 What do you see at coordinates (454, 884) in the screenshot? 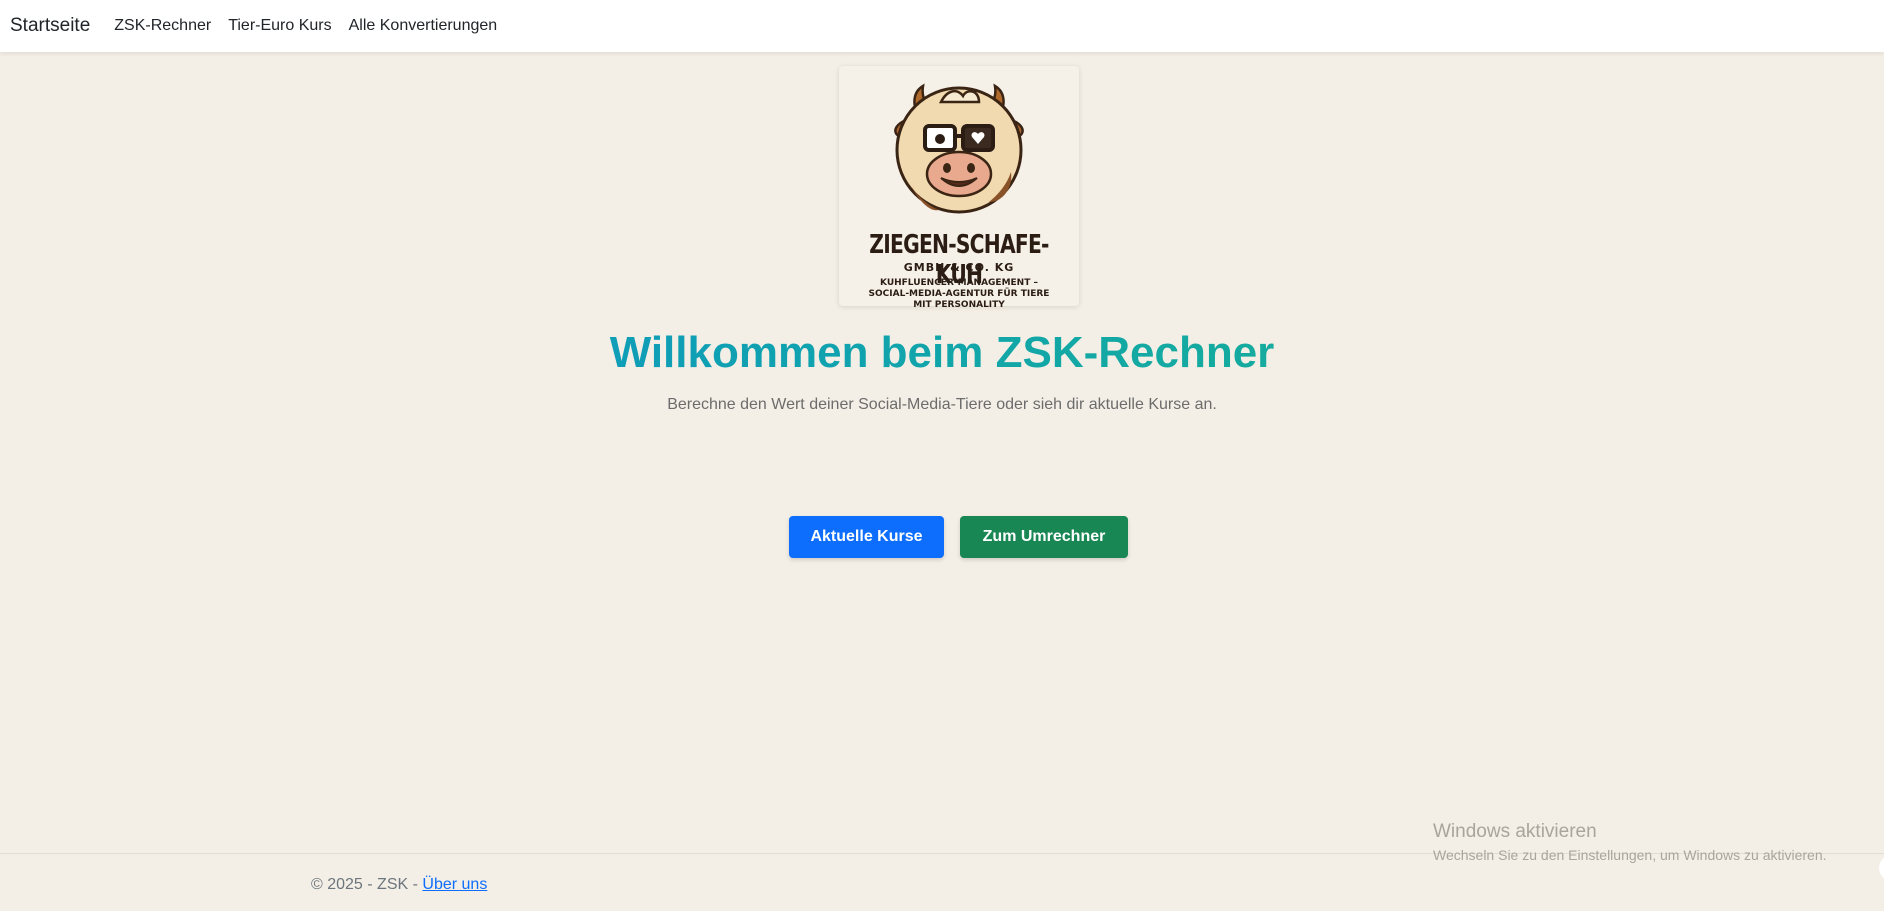
I see `about-us-link: Über uns` at bounding box center [454, 884].